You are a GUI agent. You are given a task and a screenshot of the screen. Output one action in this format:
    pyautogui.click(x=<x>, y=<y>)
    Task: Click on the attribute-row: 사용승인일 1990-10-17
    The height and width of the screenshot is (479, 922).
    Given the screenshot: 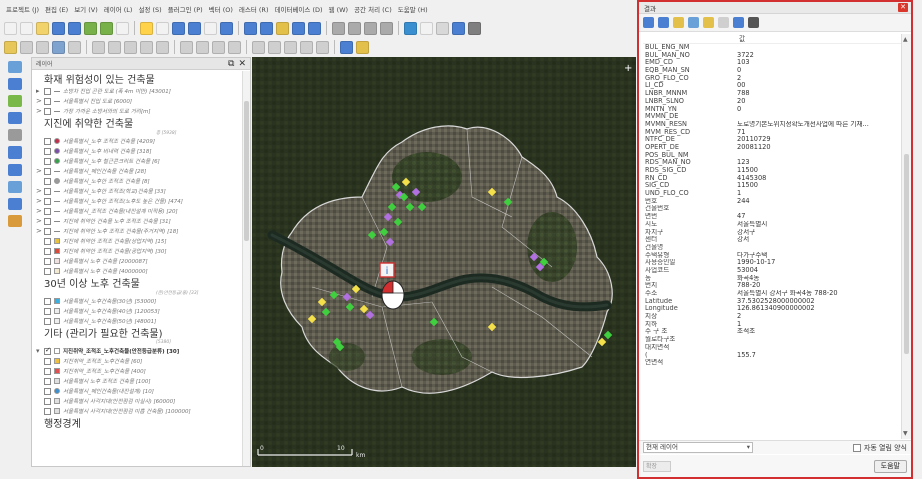 What is the action you would take?
    pyautogui.click(x=772, y=263)
    